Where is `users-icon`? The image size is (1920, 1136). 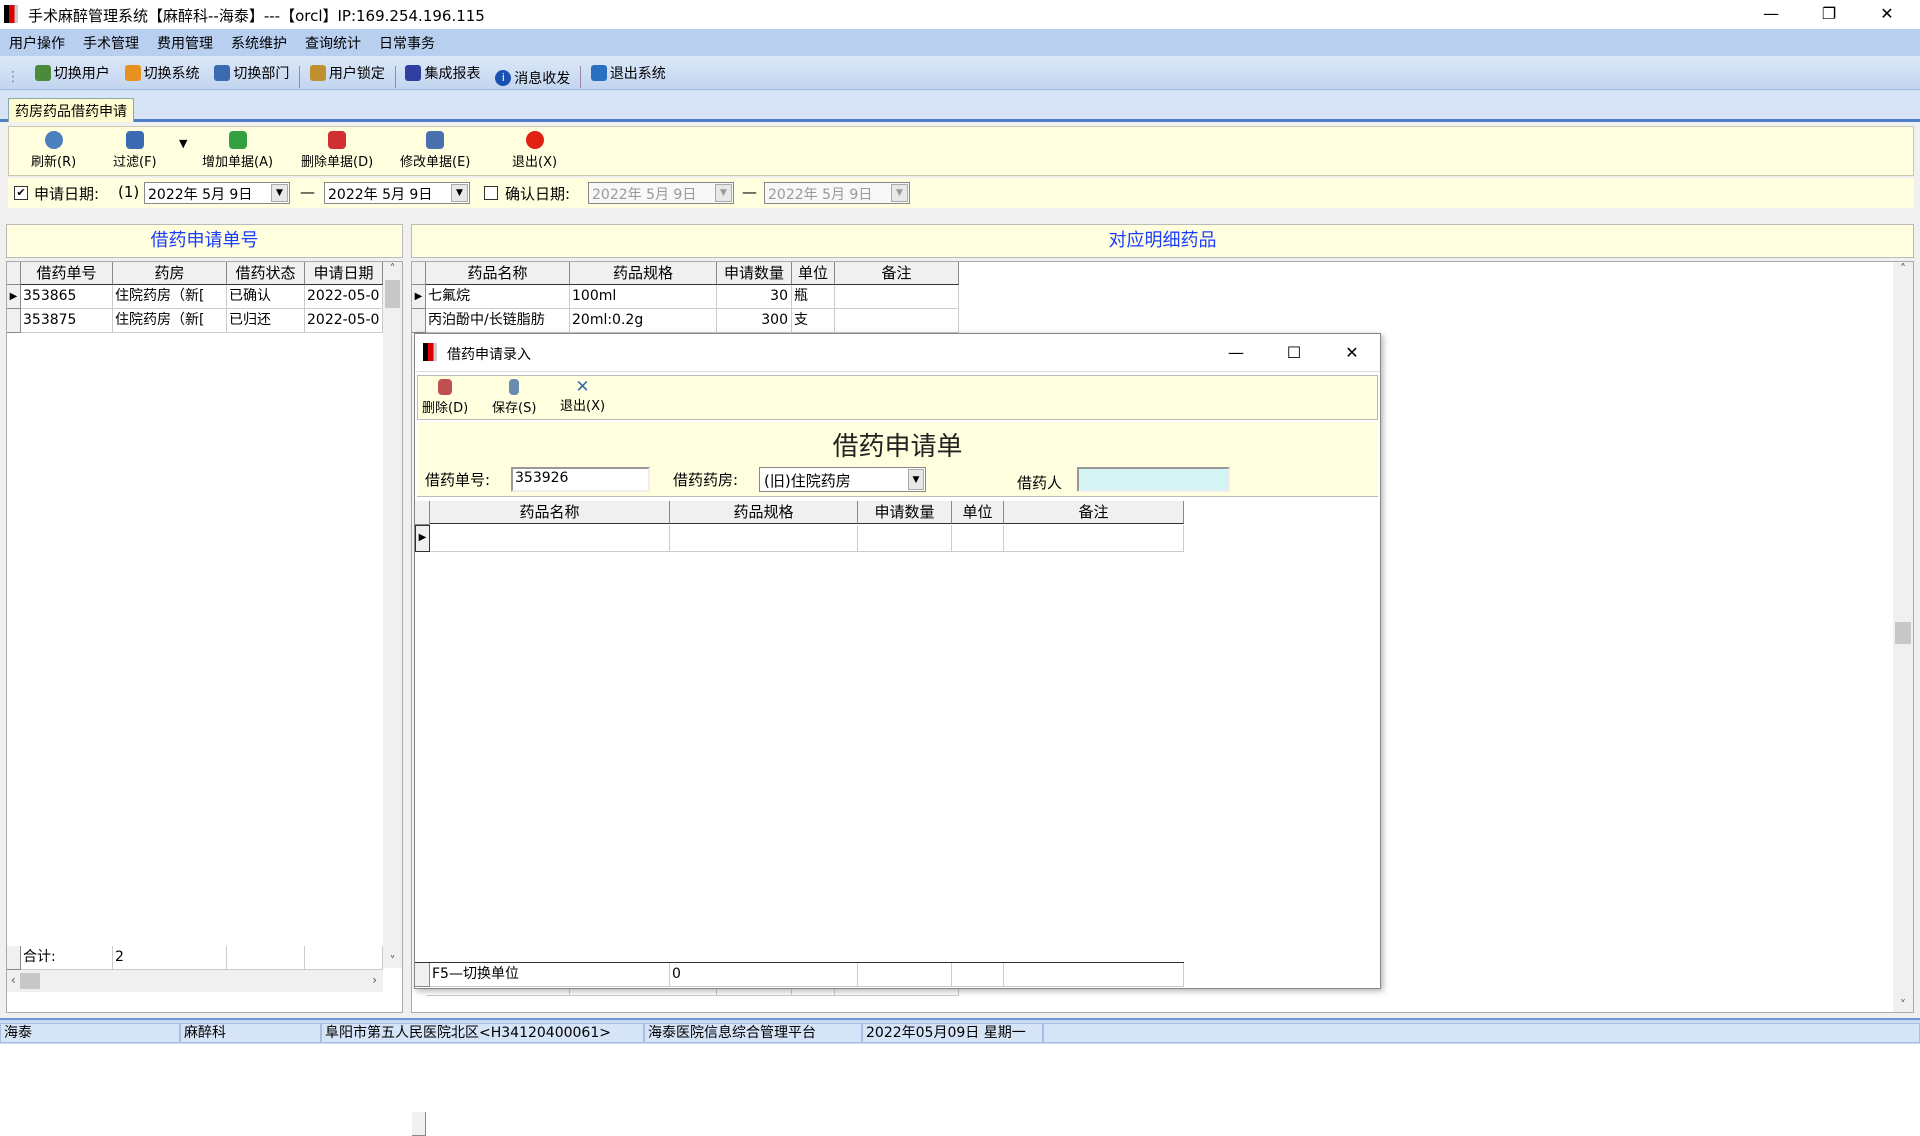 users-icon is located at coordinates (42, 73).